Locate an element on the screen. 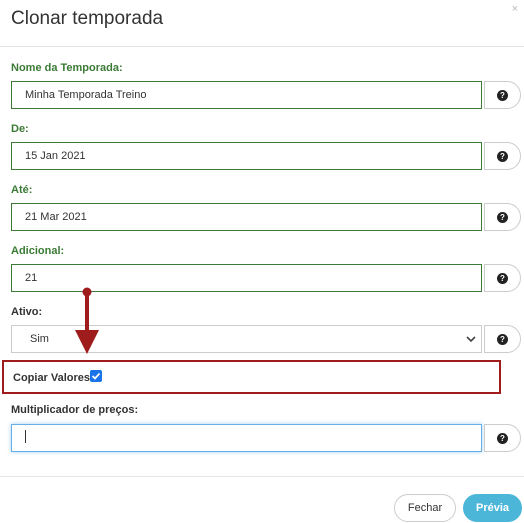 The width and height of the screenshot is (524, 523). previa-button: Prévia is located at coordinates (492, 508).